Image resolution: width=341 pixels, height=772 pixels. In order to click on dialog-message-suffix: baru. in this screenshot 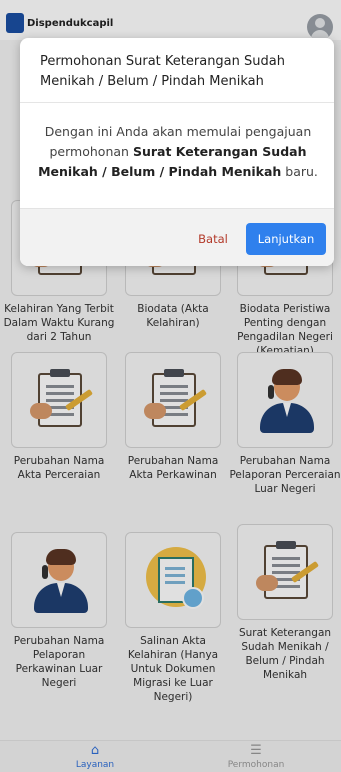, I will do `click(301, 171)`.